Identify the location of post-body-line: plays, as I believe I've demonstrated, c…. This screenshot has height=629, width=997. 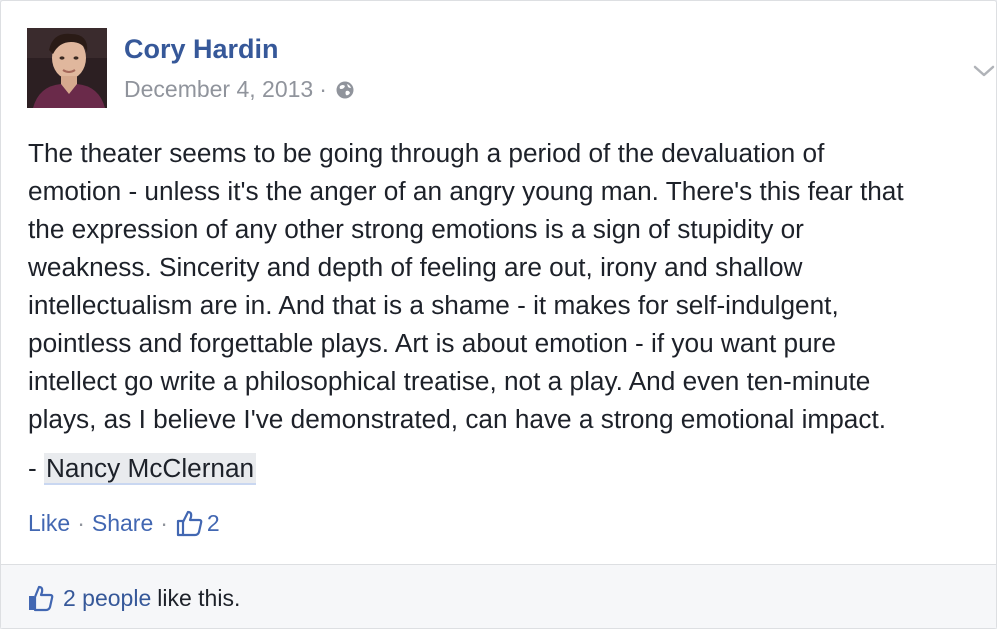
(457, 419).